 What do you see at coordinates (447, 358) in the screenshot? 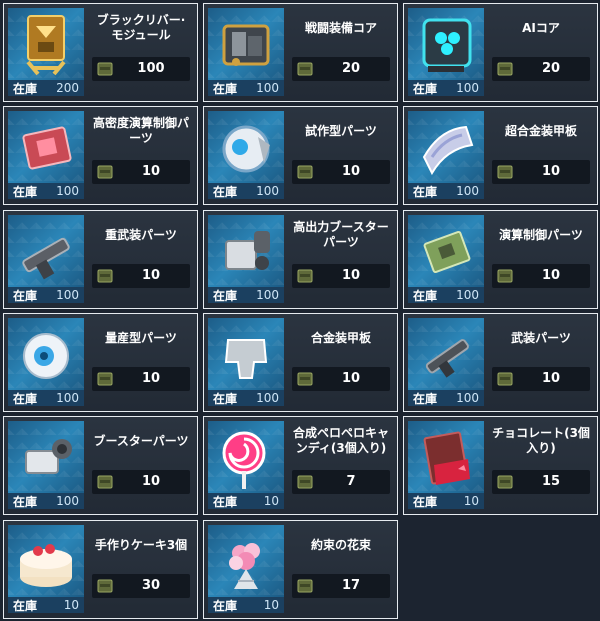
I see `weapon-parts-icon` at bounding box center [447, 358].